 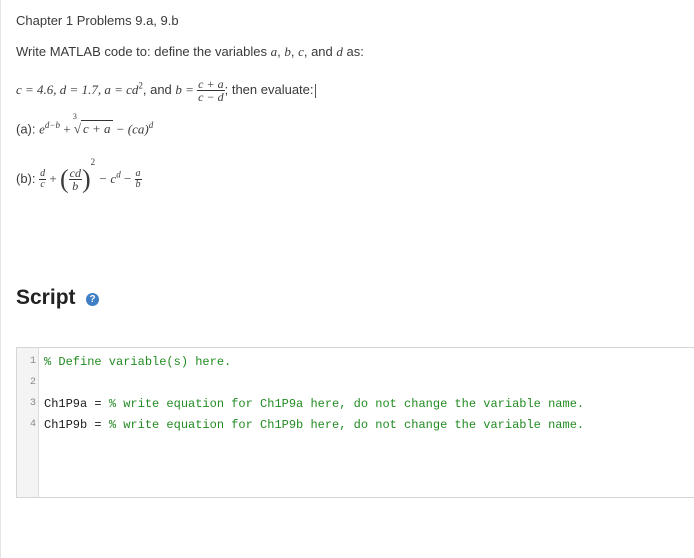 I want to click on defs-fraction: c + ac − d, so click(x=211, y=91).